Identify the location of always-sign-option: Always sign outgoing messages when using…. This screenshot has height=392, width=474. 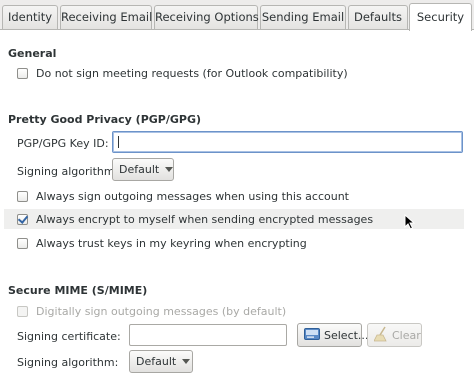
(183, 196).